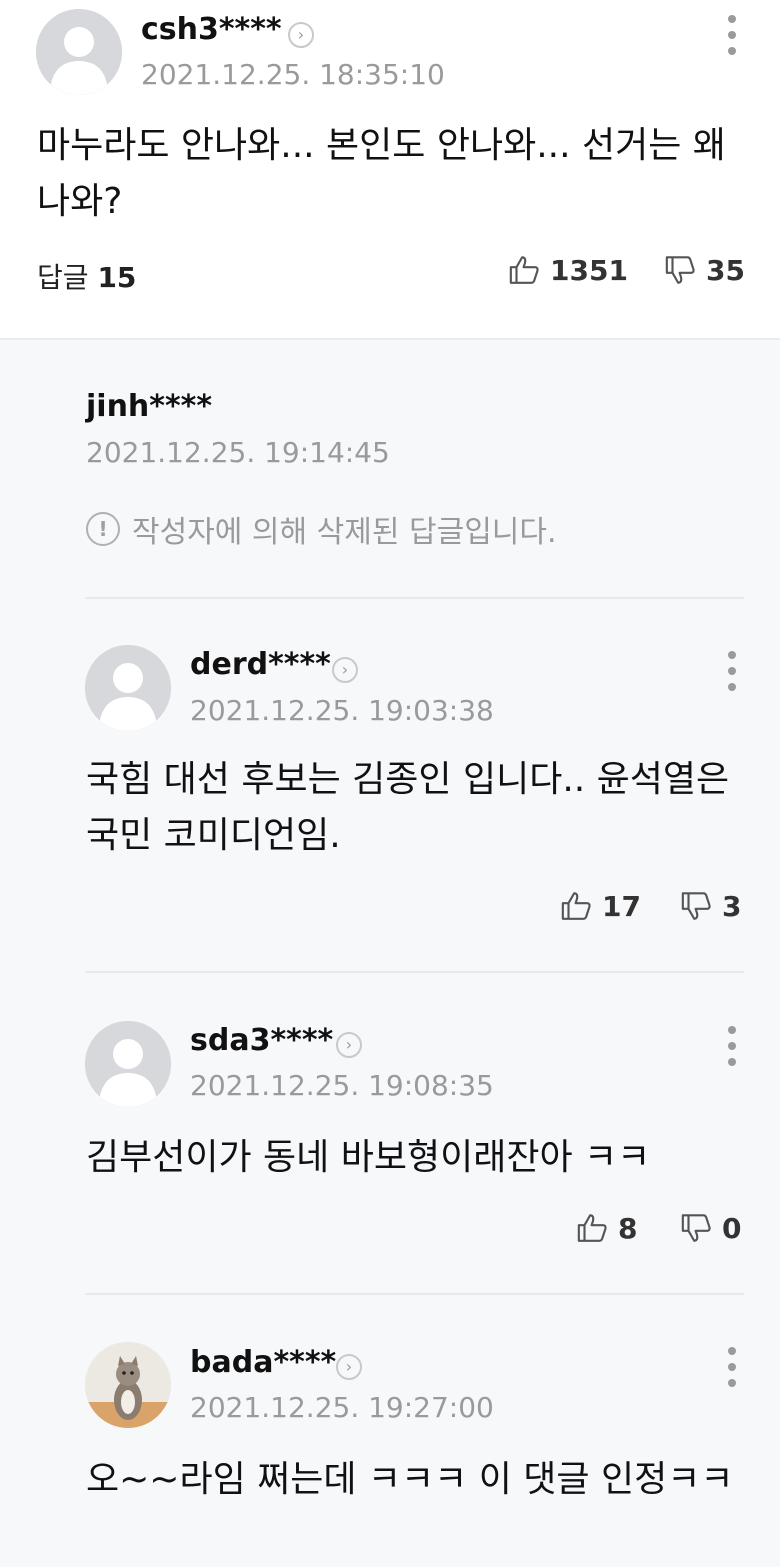 The width and height of the screenshot is (780, 1567). What do you see at coordinates (103, 529) in the screenshot?
I see `exclamation-circle-icon: !` at bounding box center [103, 529].